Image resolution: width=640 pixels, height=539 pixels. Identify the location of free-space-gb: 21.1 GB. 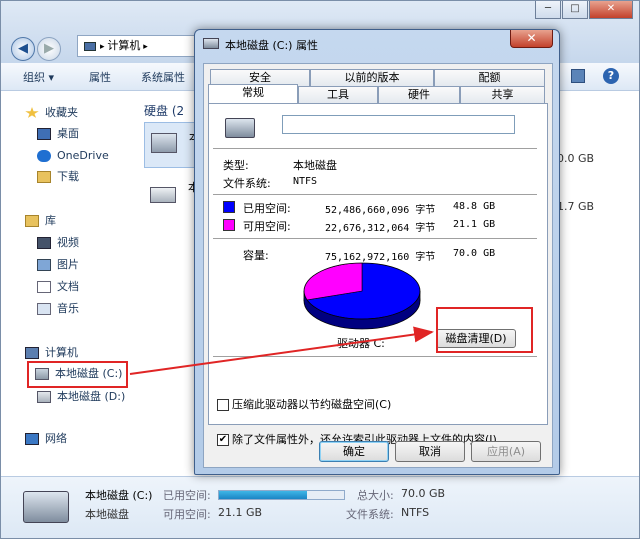
(474, 224).